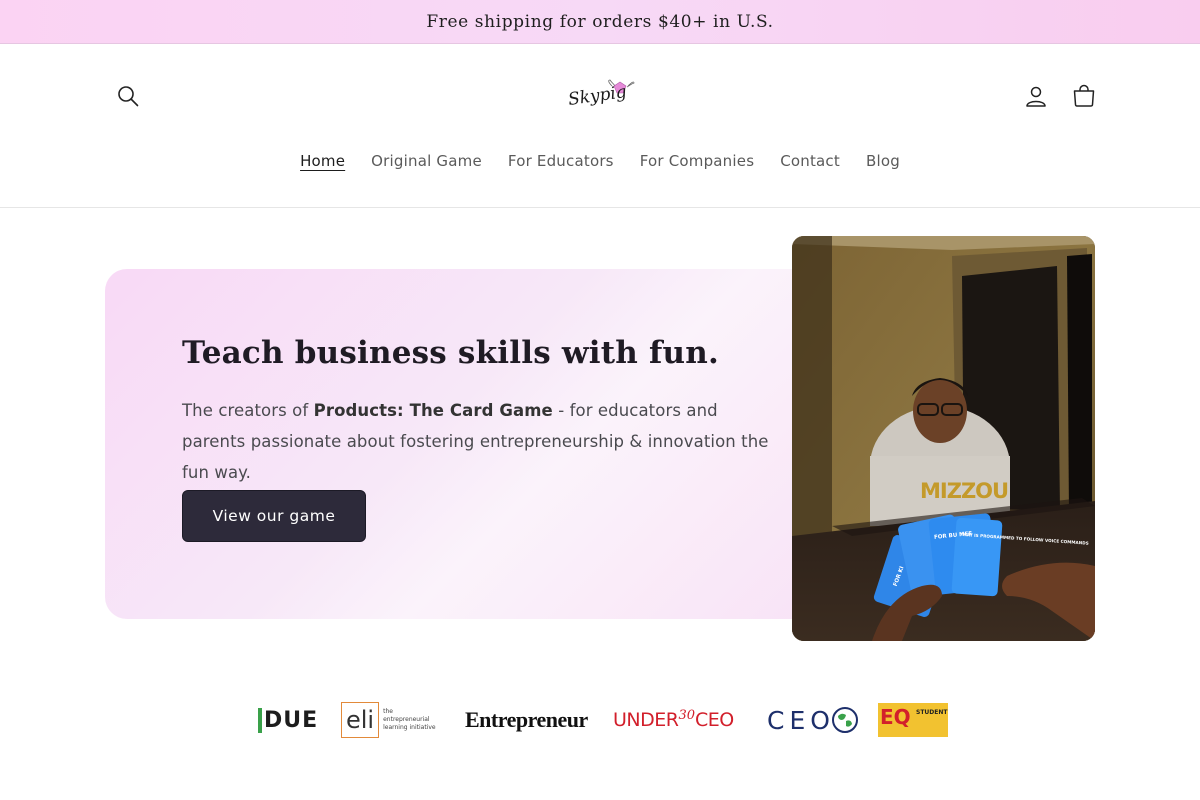 The height and width of the screenshot is (800, 1200). What do you see at coordinates (810, 161) in the screenshot?
I see `nav-item-contact: Contact` at bounding box center [810, 161].